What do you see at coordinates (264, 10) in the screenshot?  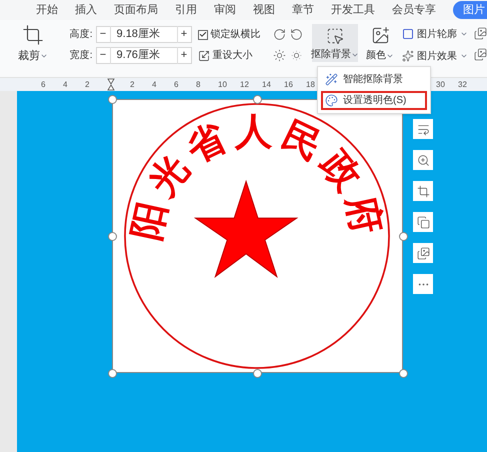 I see `ribbon-tab: 视图` at bounding box center [264, 10].